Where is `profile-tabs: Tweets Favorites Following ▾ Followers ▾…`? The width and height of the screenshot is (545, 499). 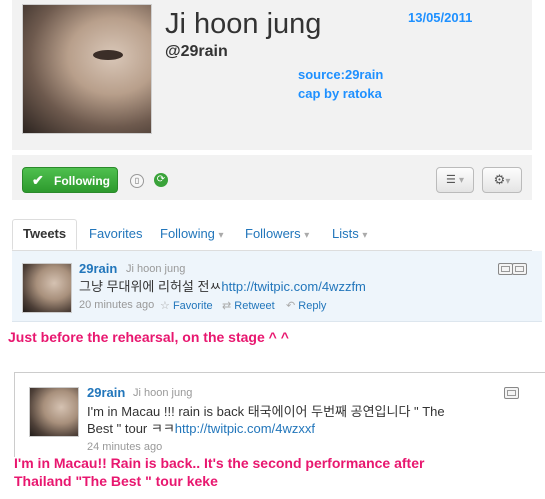
profile-tabs: Tweets Favorites Following ▾ Followers ▾… is located at coordinates (272, 235).